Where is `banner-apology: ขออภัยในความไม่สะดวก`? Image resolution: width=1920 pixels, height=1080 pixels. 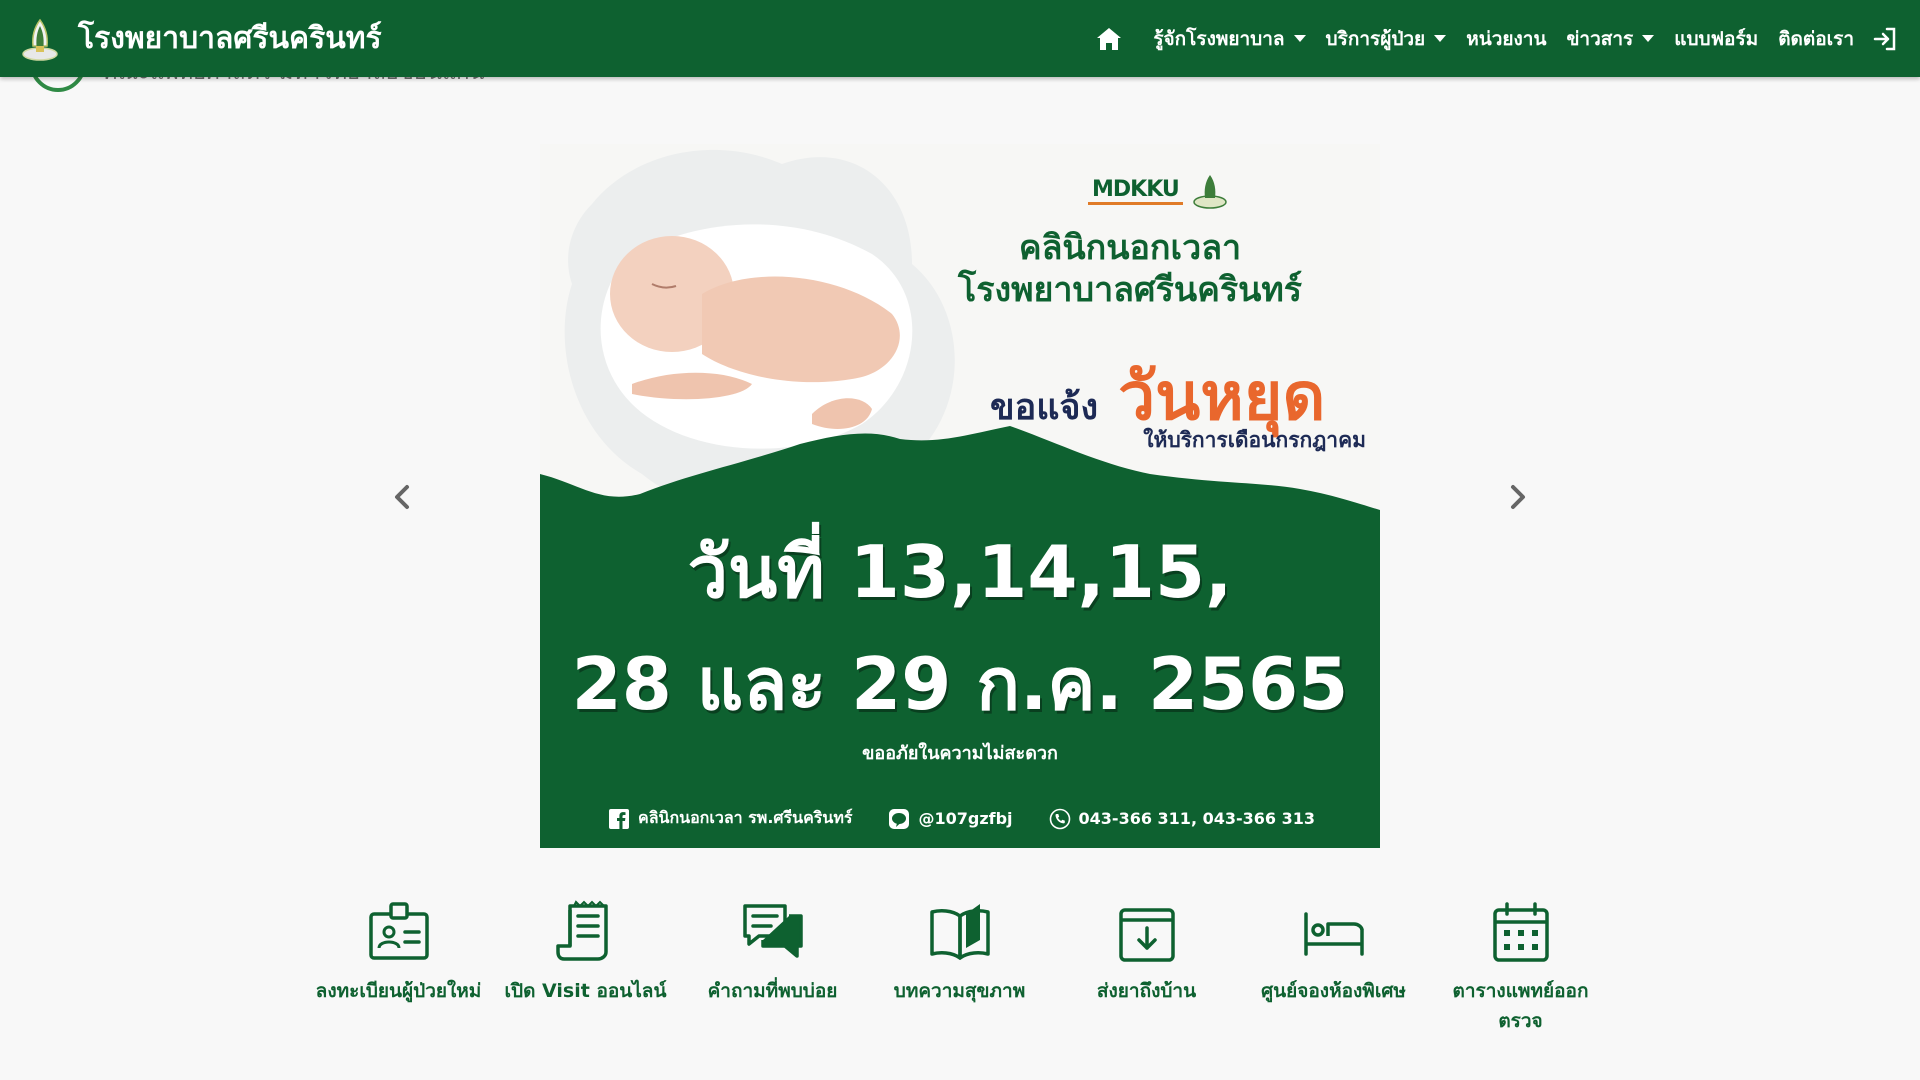 banner-apology: ขออภัยในความไม่สะดวก is located at coordinates (960, 753).